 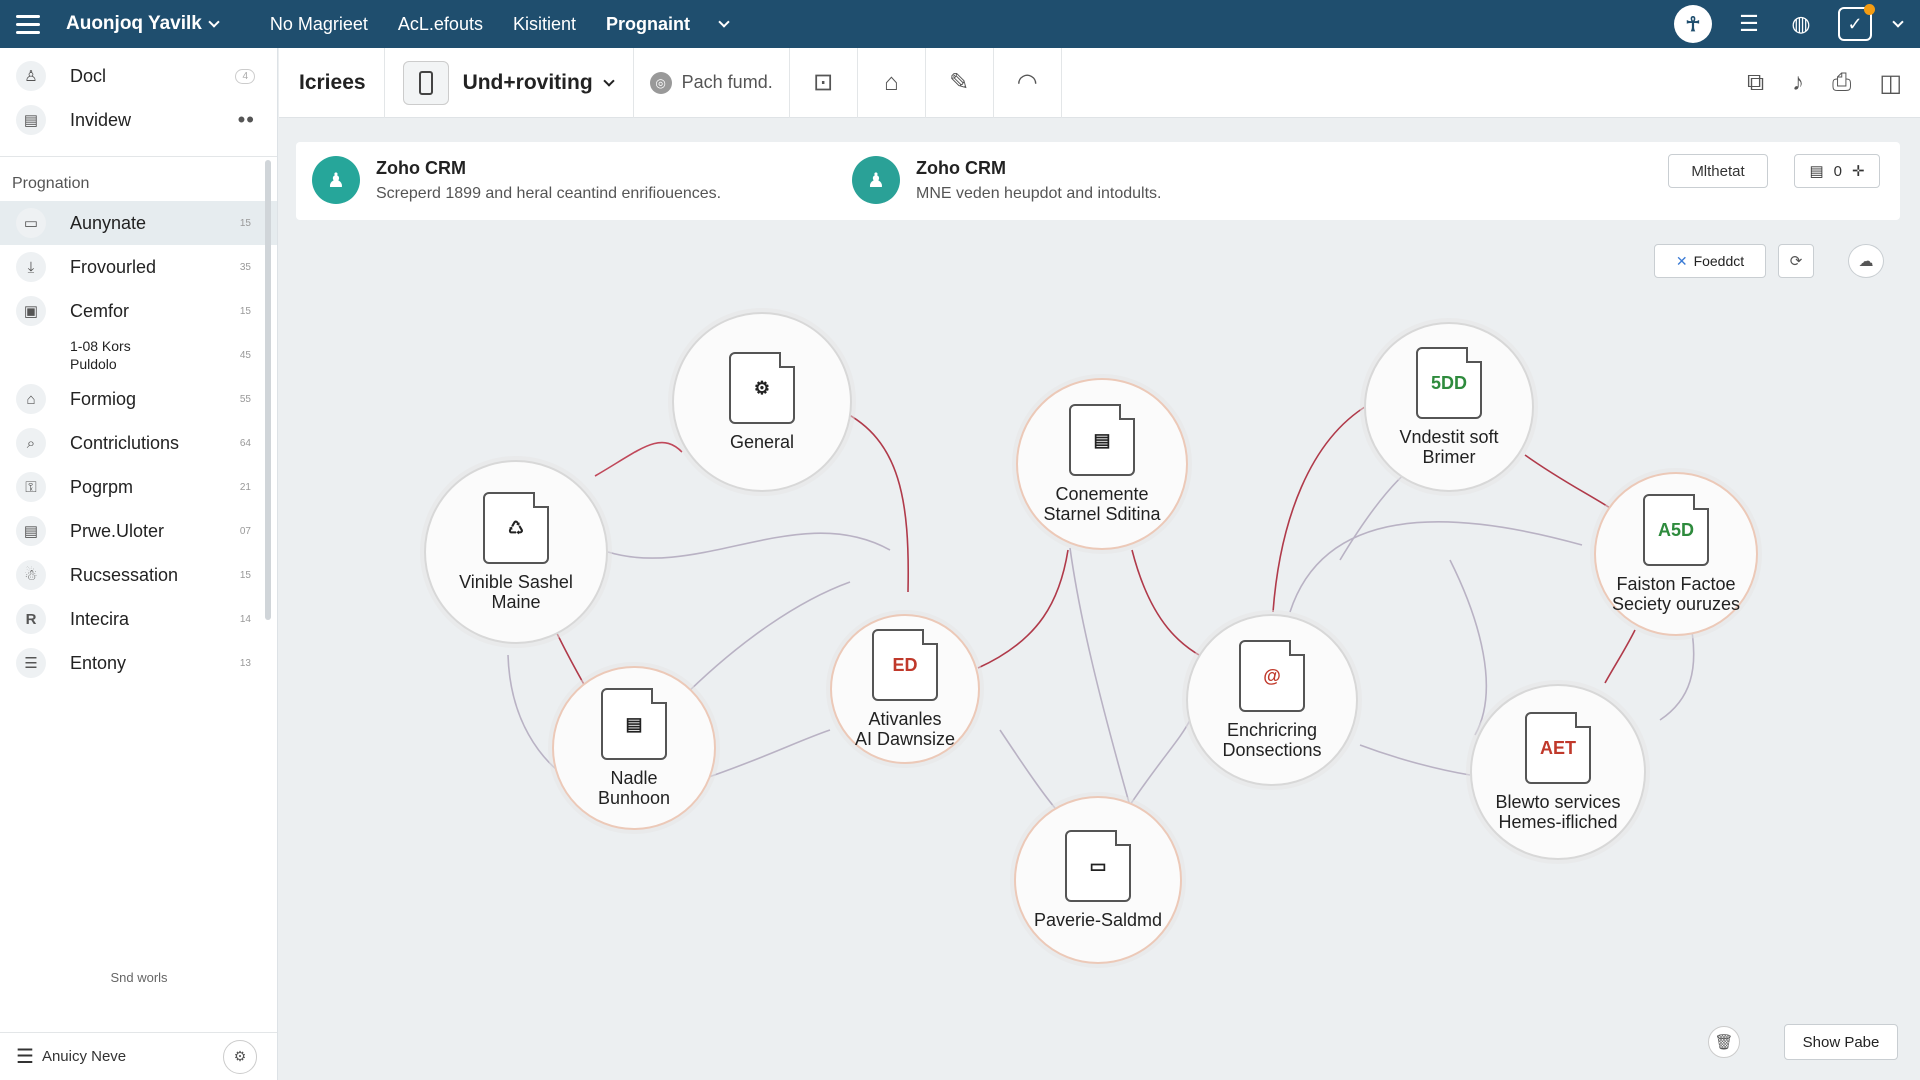 I want to click on r-icon: R, so click(x=31, y=619).